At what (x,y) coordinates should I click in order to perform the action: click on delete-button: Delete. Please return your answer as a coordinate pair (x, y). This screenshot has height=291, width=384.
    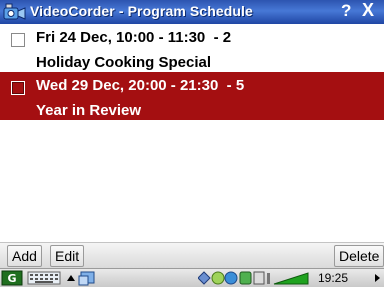
    Looking at the image, I should click on (359, 256).